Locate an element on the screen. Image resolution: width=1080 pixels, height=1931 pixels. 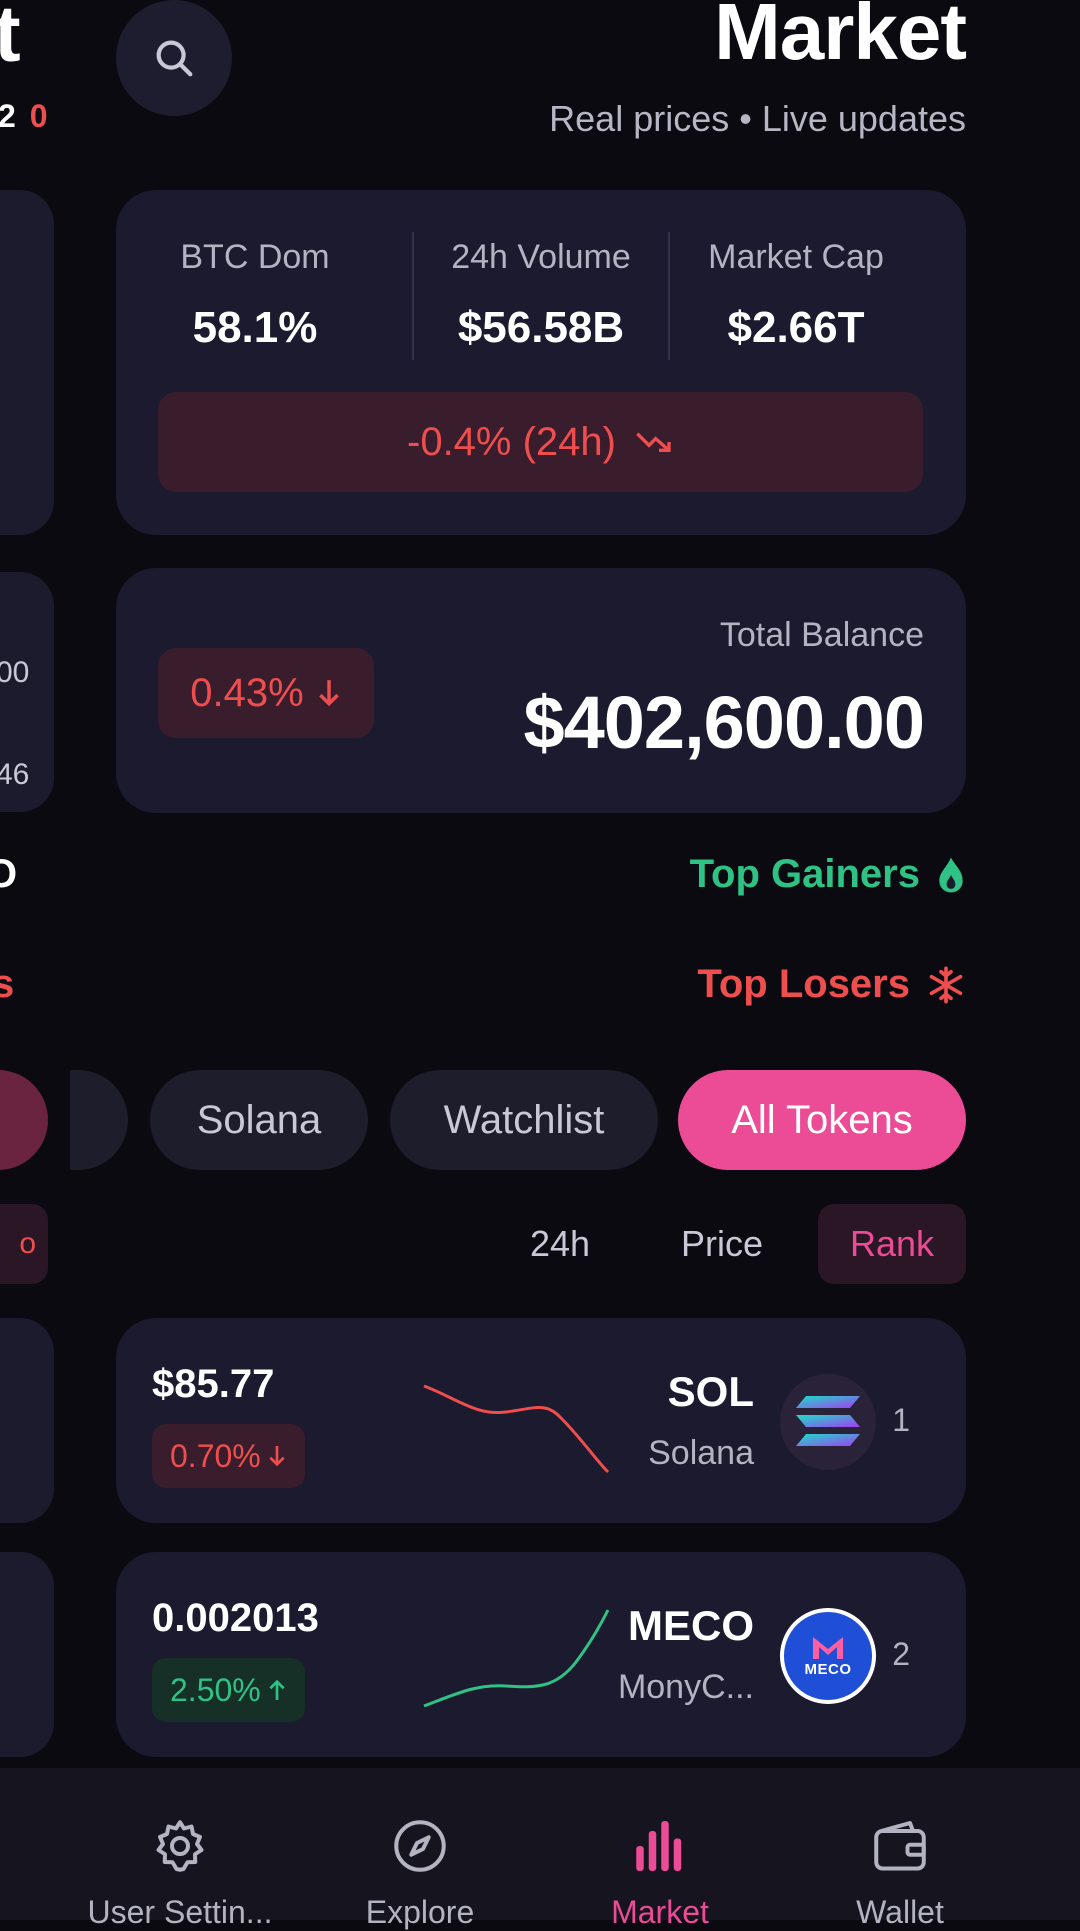
previous-page-text: O is located at coordinates (9, 874).